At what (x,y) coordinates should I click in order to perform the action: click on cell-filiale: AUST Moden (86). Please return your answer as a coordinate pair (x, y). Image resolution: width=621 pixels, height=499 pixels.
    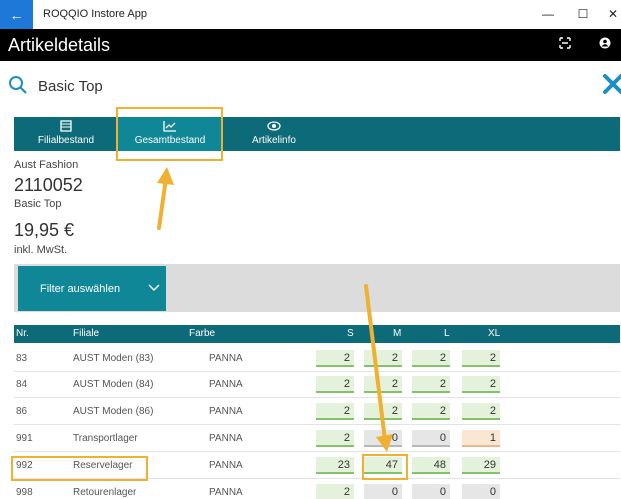
    Looking at the image, I should click on (113, 411).